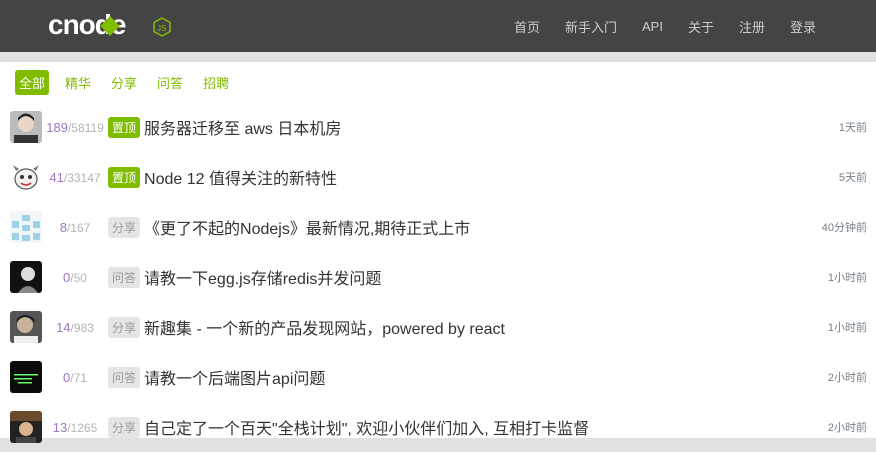  I want to click on topic-row: 8/167 分享 《更了不起的Nodejs》最新情况,期待正式上市 40分钟前, so click(438, 227).